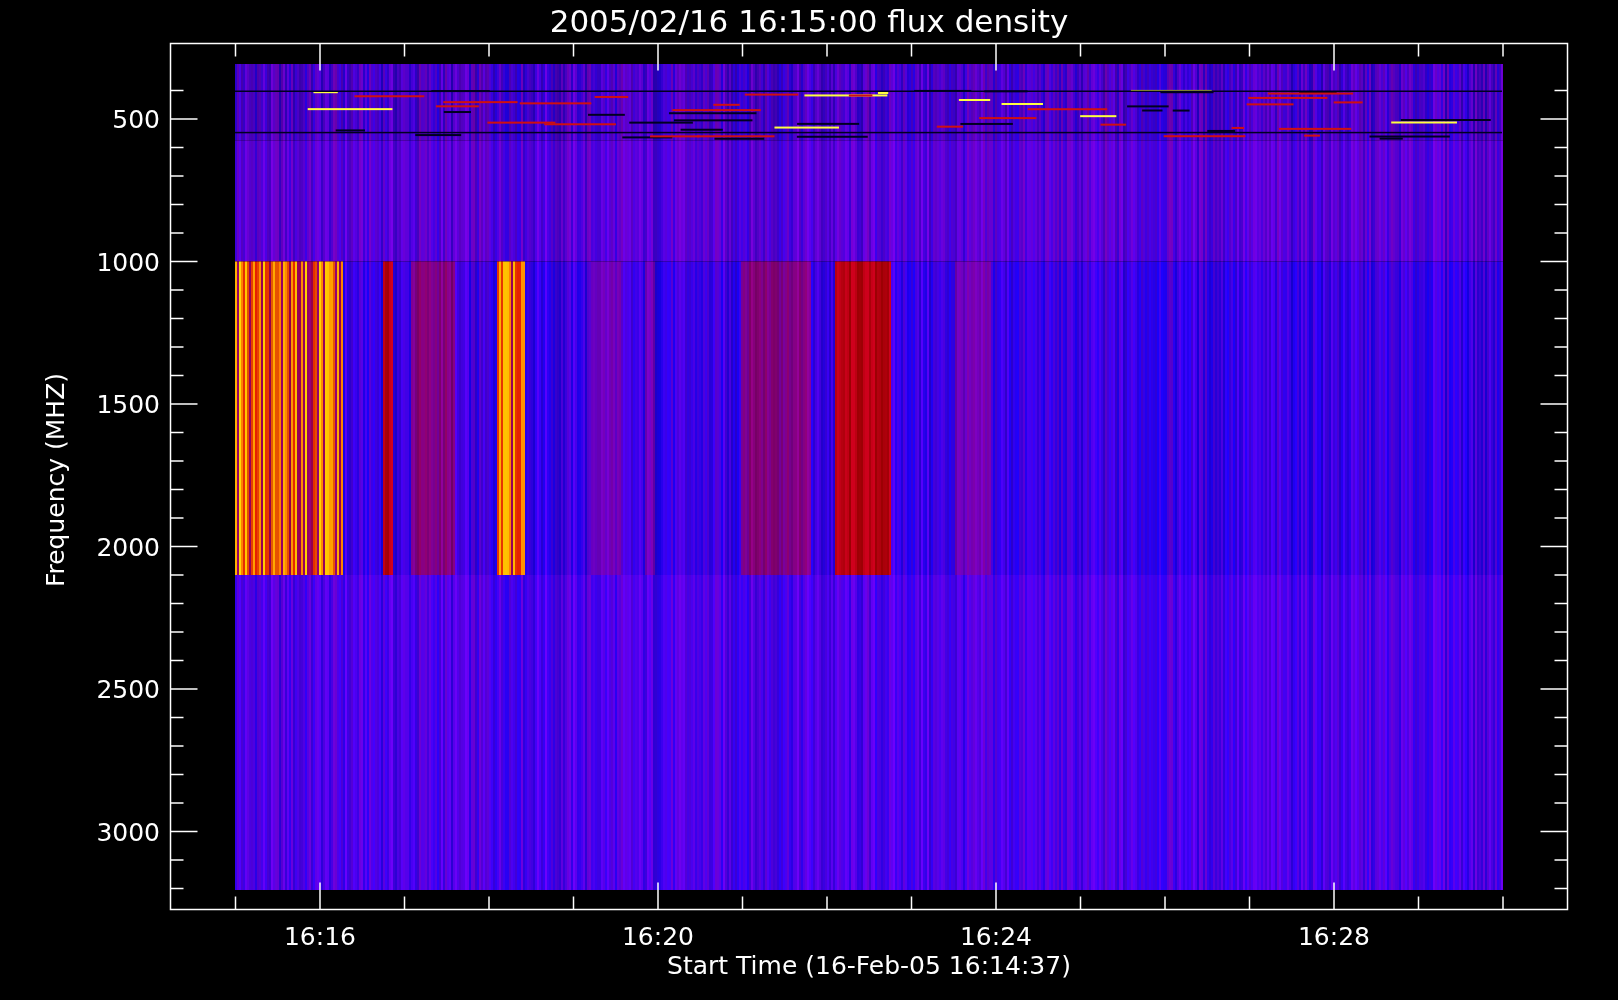 The image size is (1618, 1000). Describe the element at coordinates (1334, 936) in the screenshot. I see `axis-tick-label: 16:28` at that location.